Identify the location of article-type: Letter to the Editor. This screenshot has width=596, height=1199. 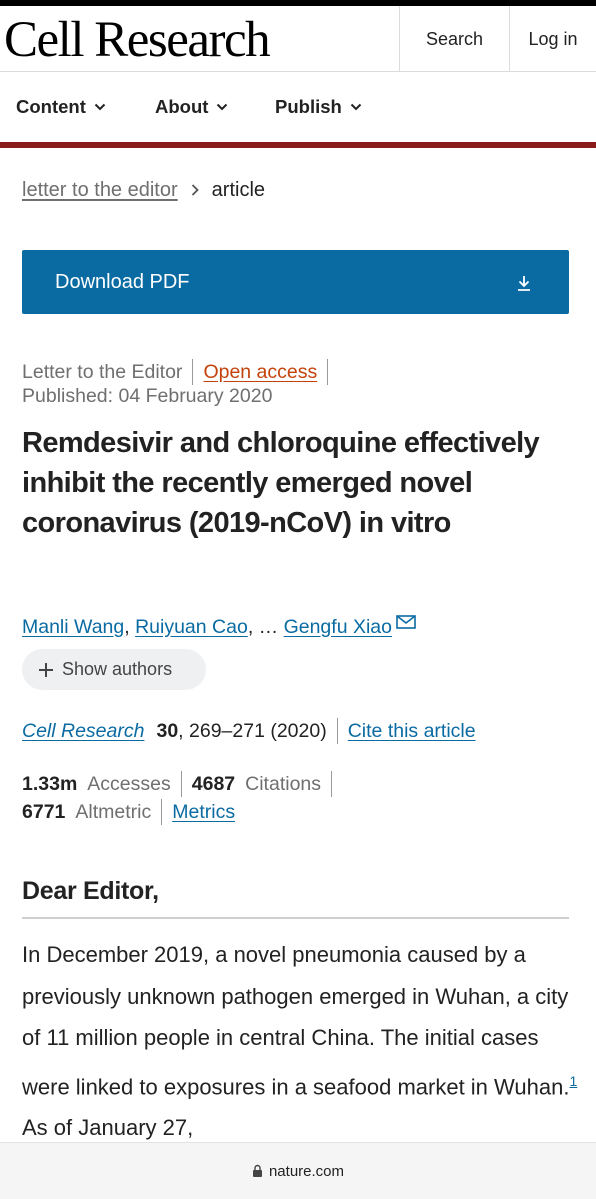
(102, 371).